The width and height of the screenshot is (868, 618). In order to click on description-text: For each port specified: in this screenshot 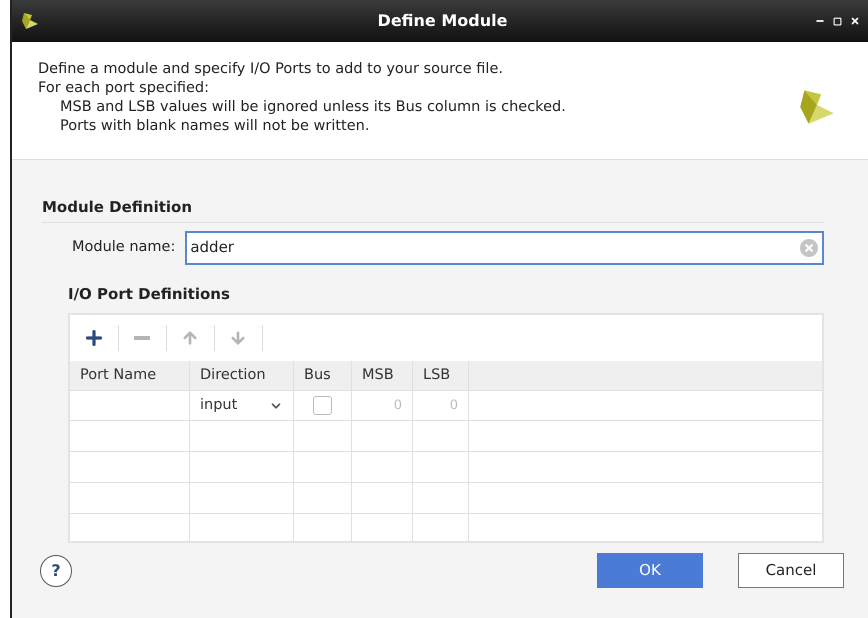, I will do `click(124, 88)`.